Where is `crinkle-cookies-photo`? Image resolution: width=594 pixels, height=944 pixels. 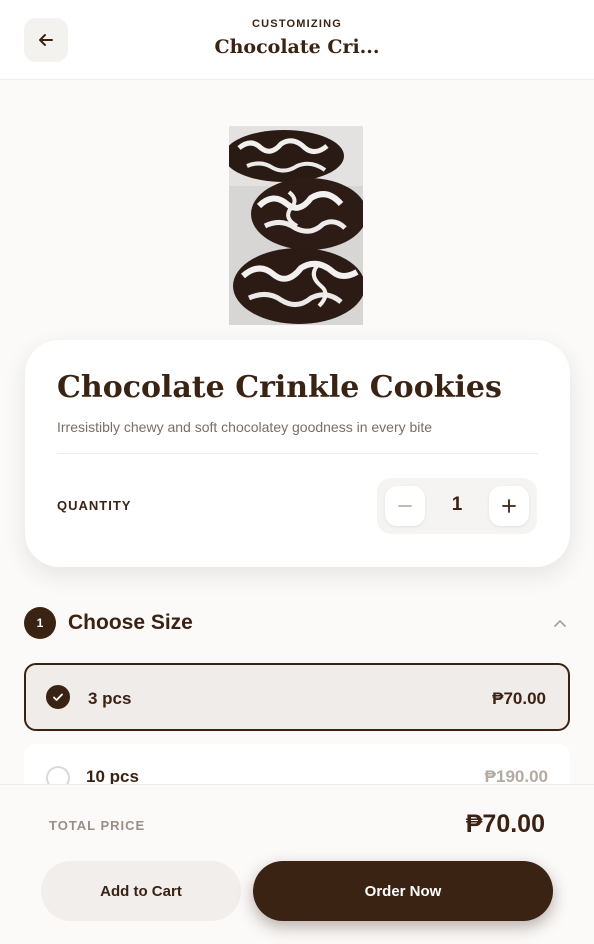
crinkle-cookies-photo is located at coordinates (296, 225).